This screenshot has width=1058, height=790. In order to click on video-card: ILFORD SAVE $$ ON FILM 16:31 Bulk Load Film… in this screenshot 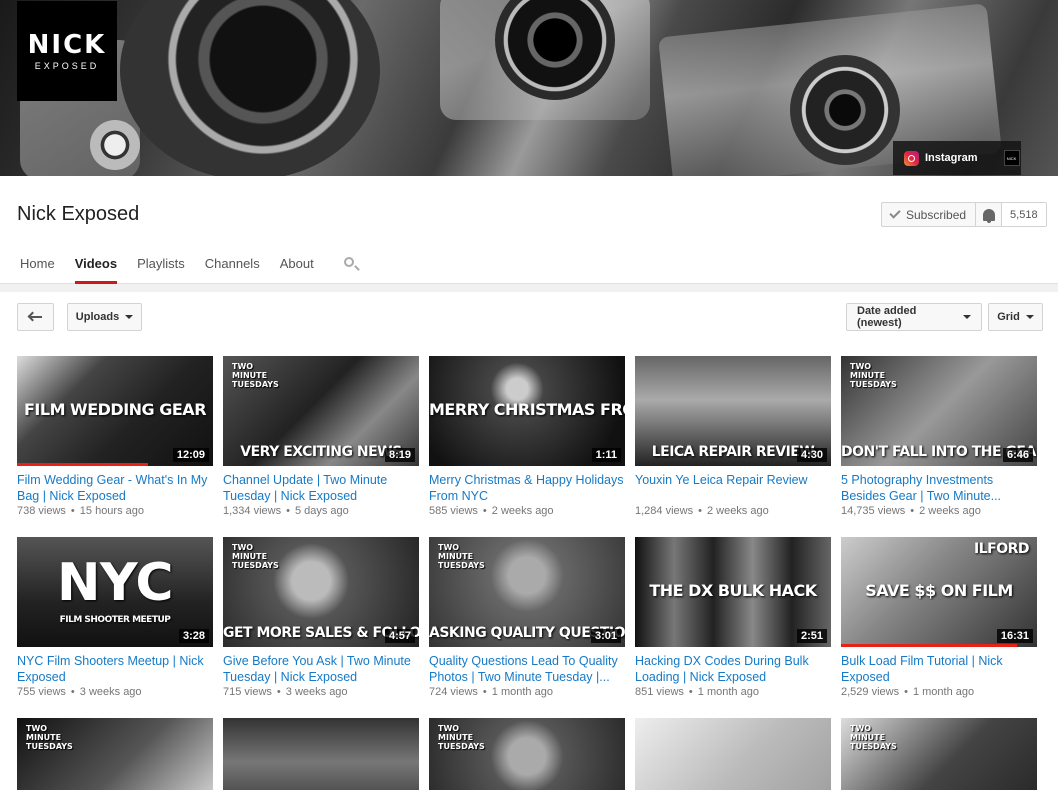, I will do `click(939, 617)`.